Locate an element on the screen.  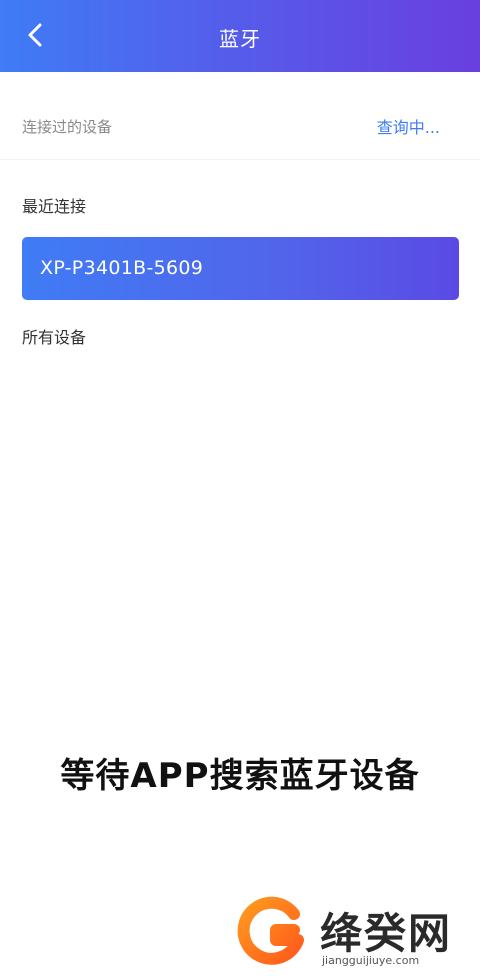
watermark: 绛癸网 jiangguijiuye.com is located at coordinates (358, 936).